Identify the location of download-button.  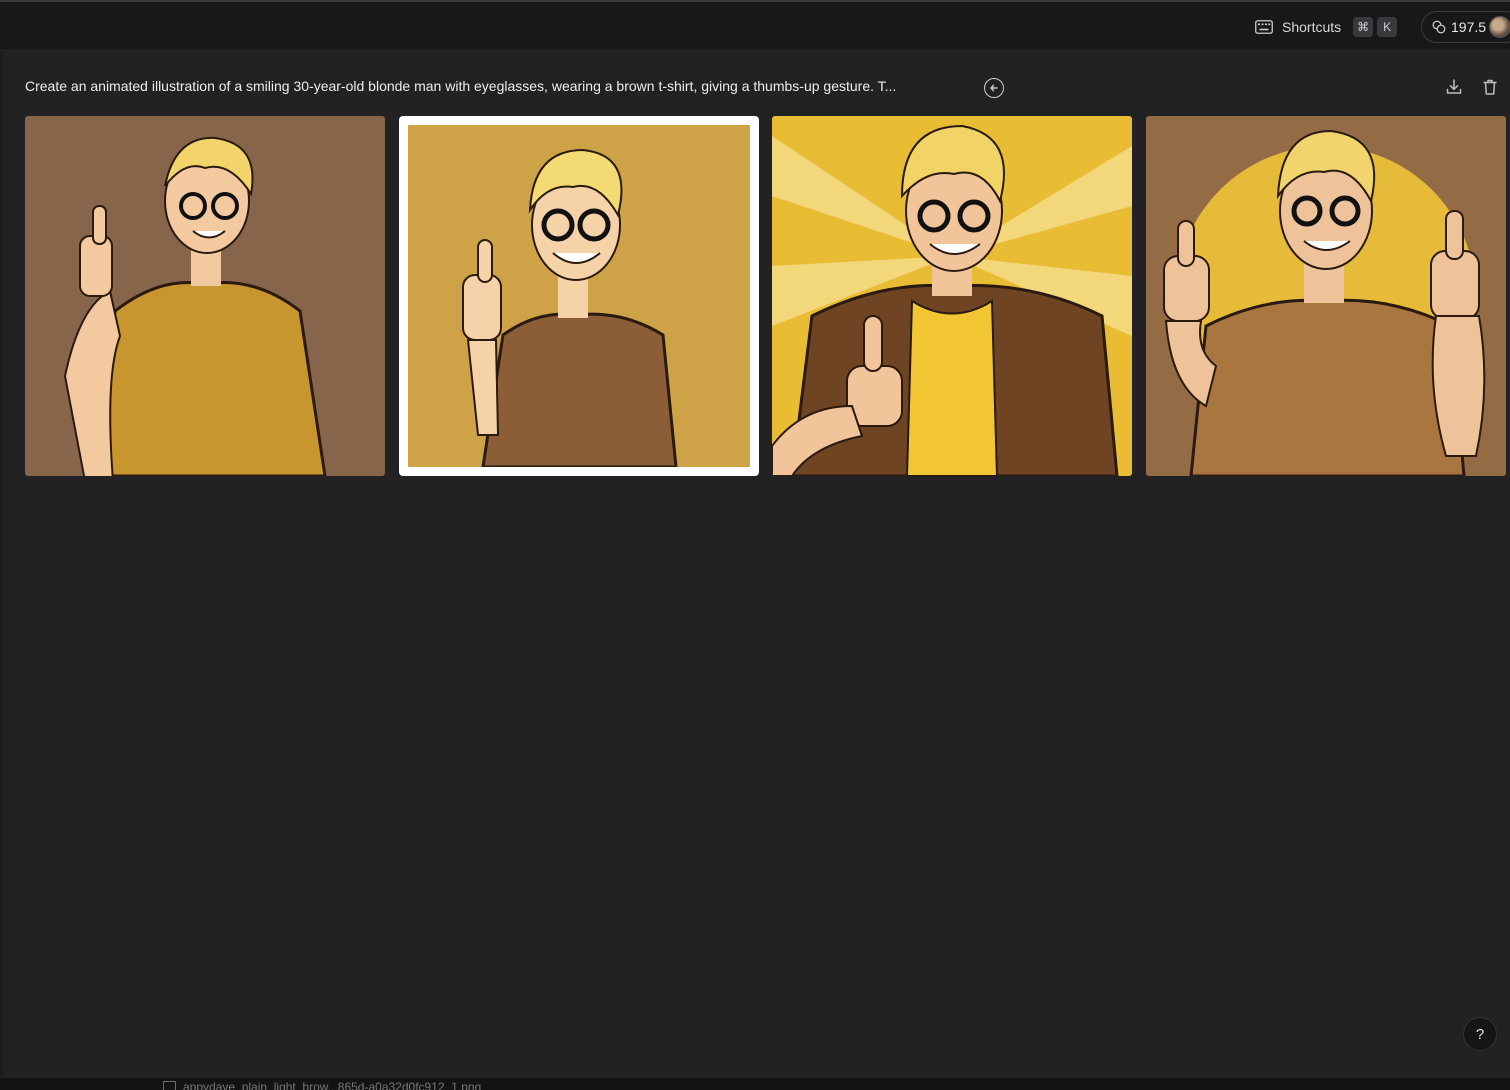
(1454, 87).